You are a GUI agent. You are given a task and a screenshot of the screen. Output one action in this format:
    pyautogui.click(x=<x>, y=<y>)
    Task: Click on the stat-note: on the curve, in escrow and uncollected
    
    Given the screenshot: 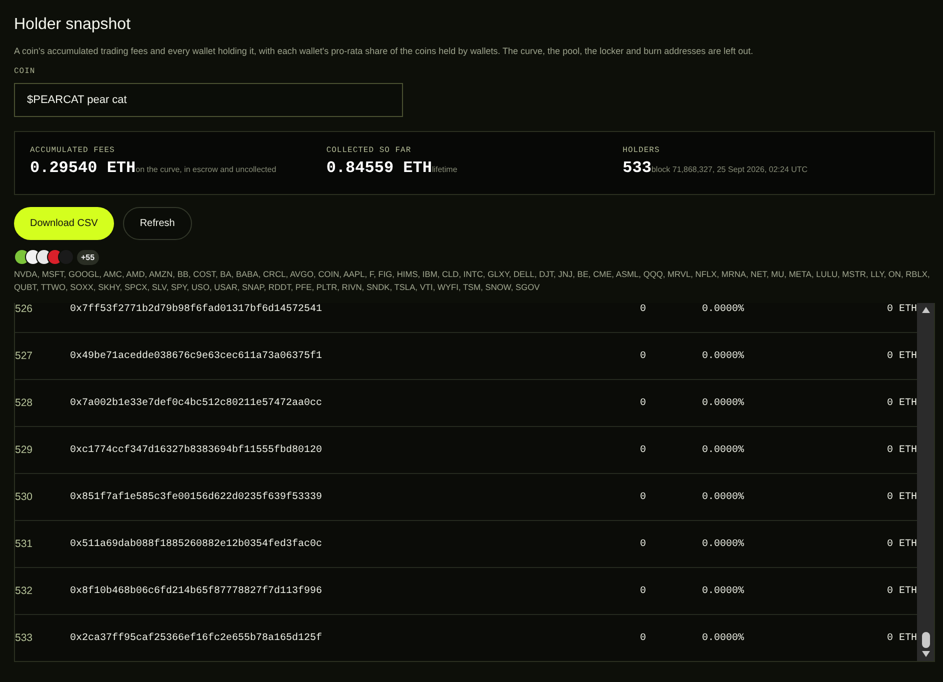 What is the action you would take?
    pyautogui.click(x=206, y=169)
    